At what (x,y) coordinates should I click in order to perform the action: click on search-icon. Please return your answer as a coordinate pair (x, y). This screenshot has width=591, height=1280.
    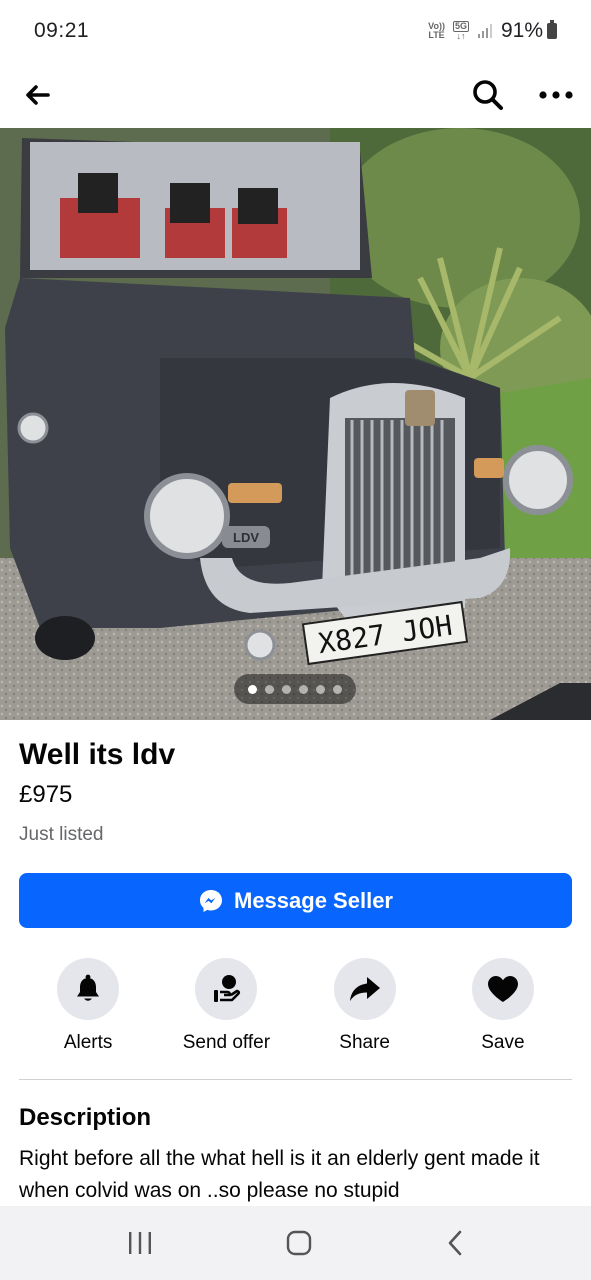
    Looking at the image, I should click on (488, 95).